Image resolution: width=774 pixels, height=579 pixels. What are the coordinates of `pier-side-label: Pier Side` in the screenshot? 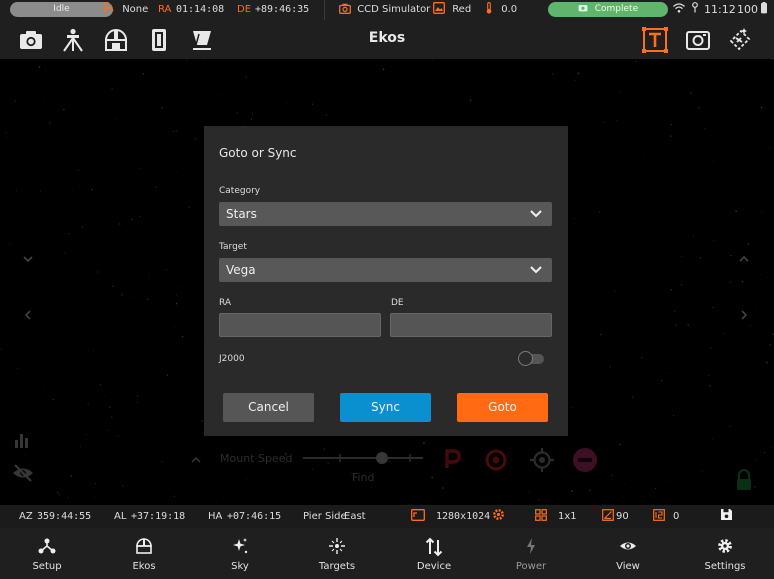 It's located at (325, 516).